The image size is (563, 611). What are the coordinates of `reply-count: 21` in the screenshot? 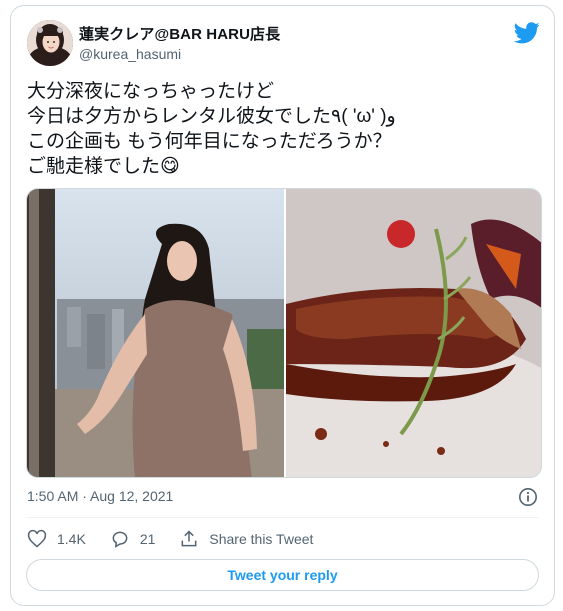 It's located at (147, 539).